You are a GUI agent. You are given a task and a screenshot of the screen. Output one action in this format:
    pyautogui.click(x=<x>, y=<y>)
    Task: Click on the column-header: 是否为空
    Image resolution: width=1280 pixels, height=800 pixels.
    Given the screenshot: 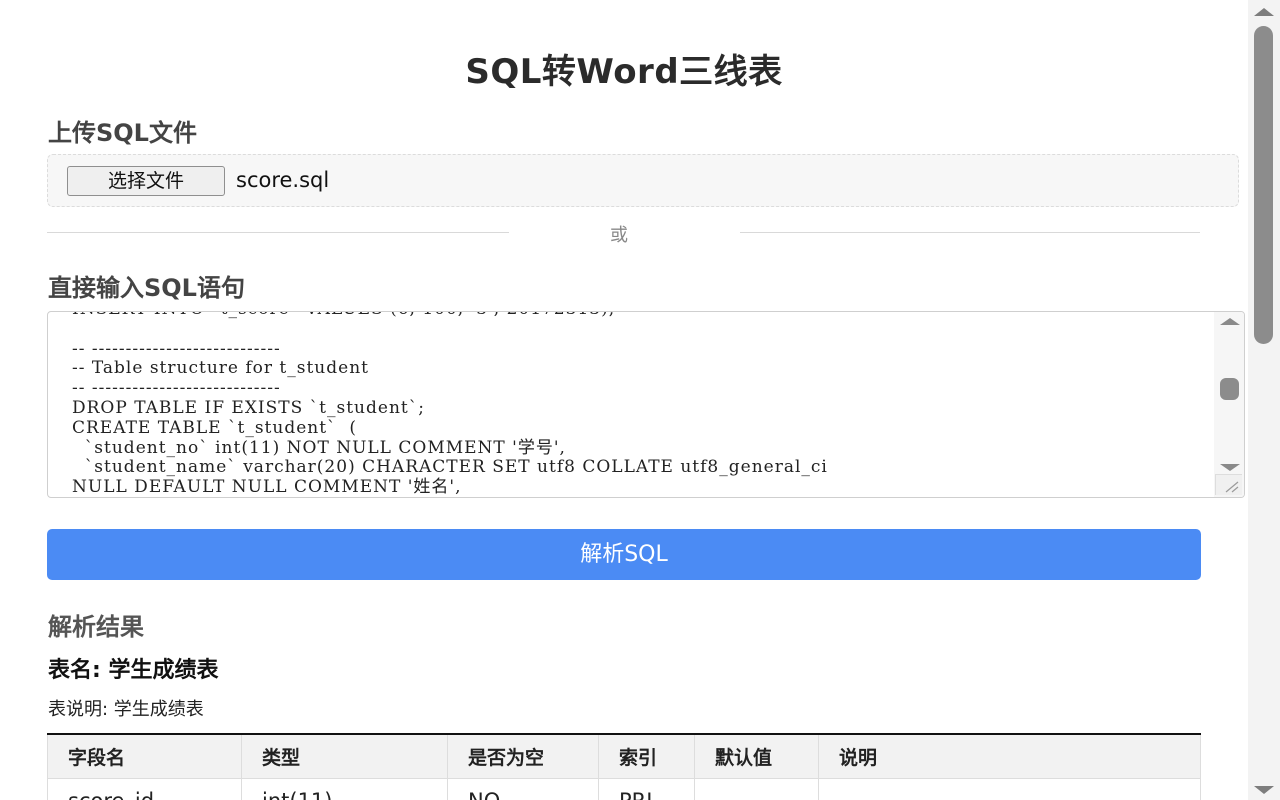 What is the action you would take?
    pyautogui.click(x=523, y=756)
    